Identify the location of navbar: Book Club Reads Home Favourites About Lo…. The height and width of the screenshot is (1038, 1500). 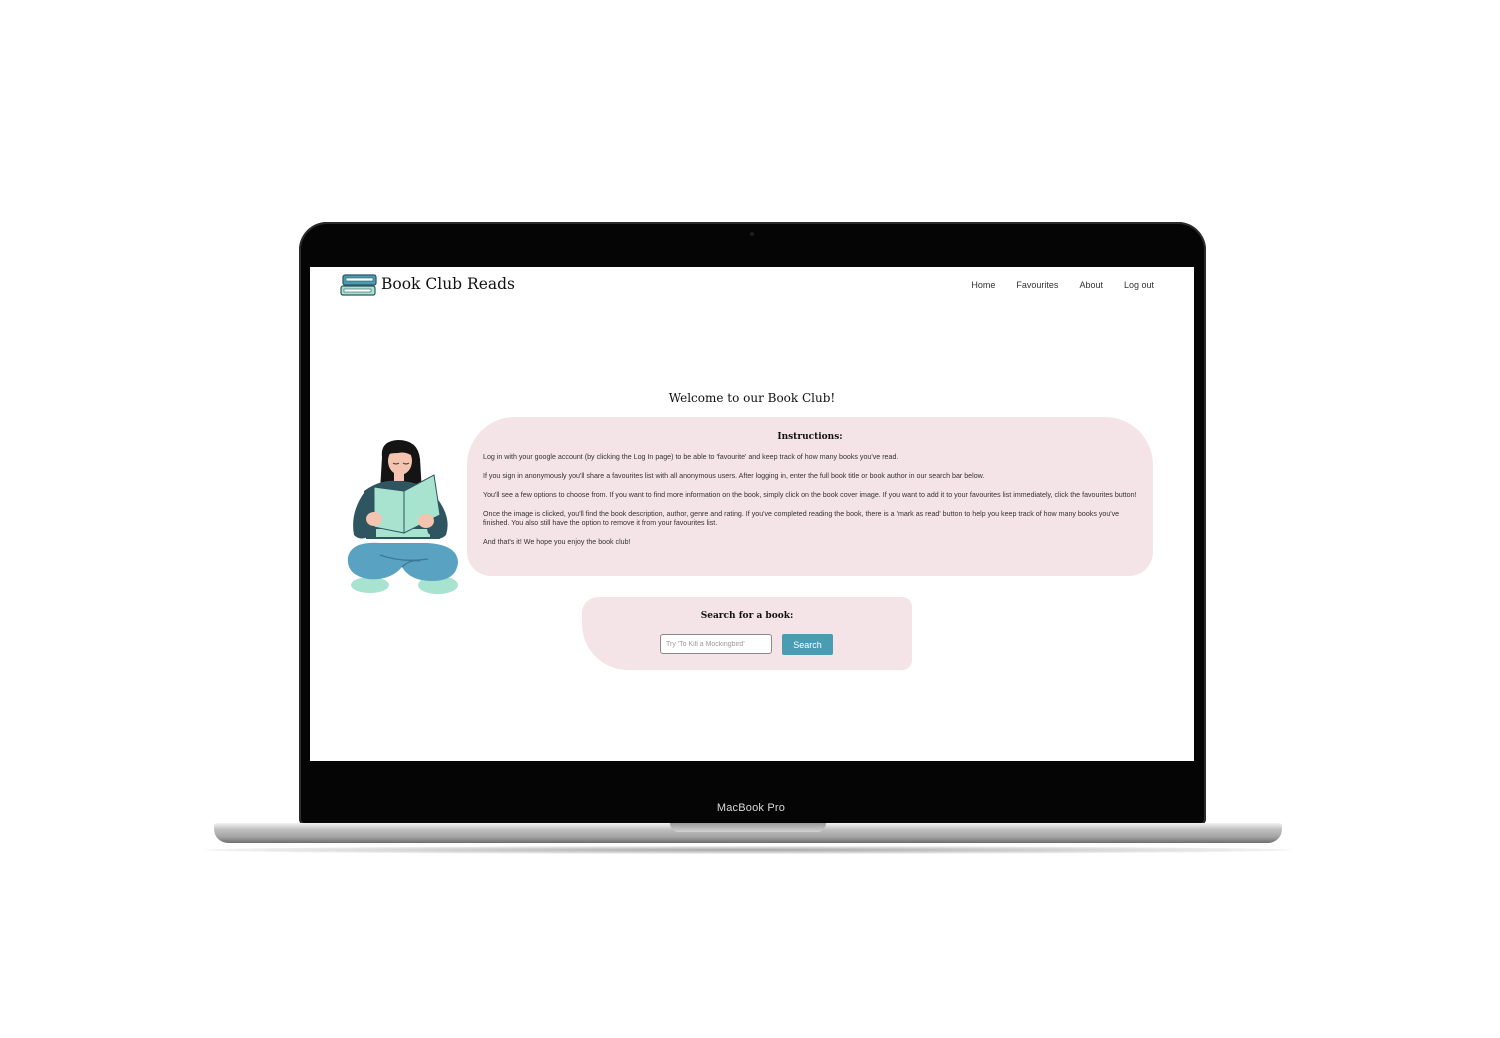
(752, 287).